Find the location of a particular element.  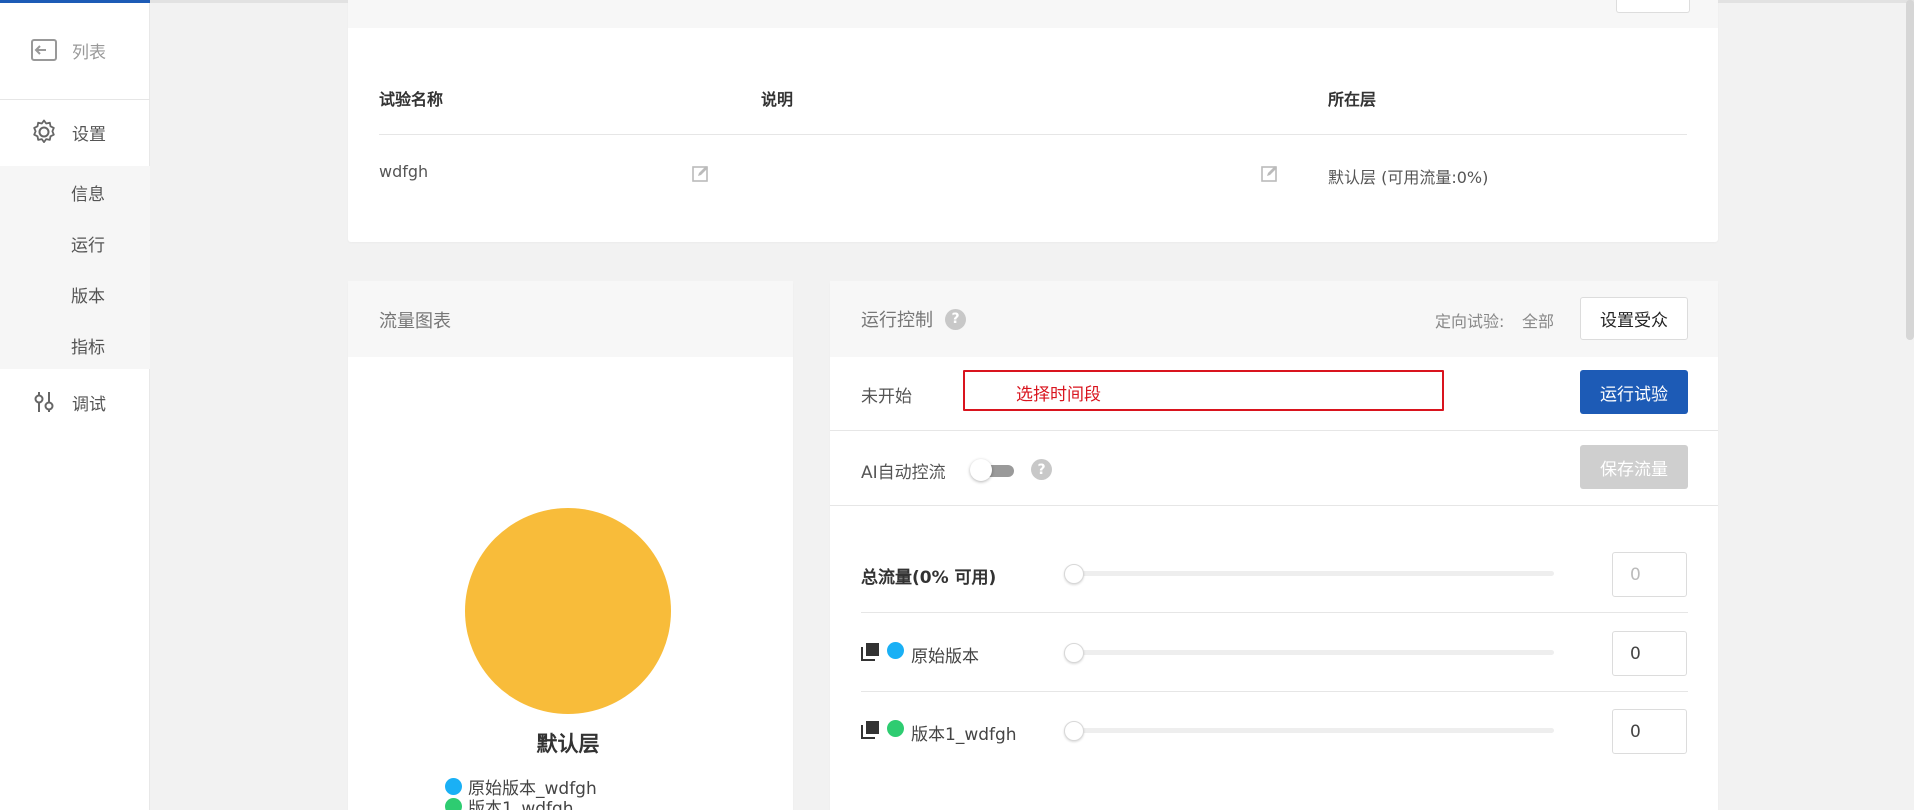

edit-name-icon is located at coordinates (701, 173).